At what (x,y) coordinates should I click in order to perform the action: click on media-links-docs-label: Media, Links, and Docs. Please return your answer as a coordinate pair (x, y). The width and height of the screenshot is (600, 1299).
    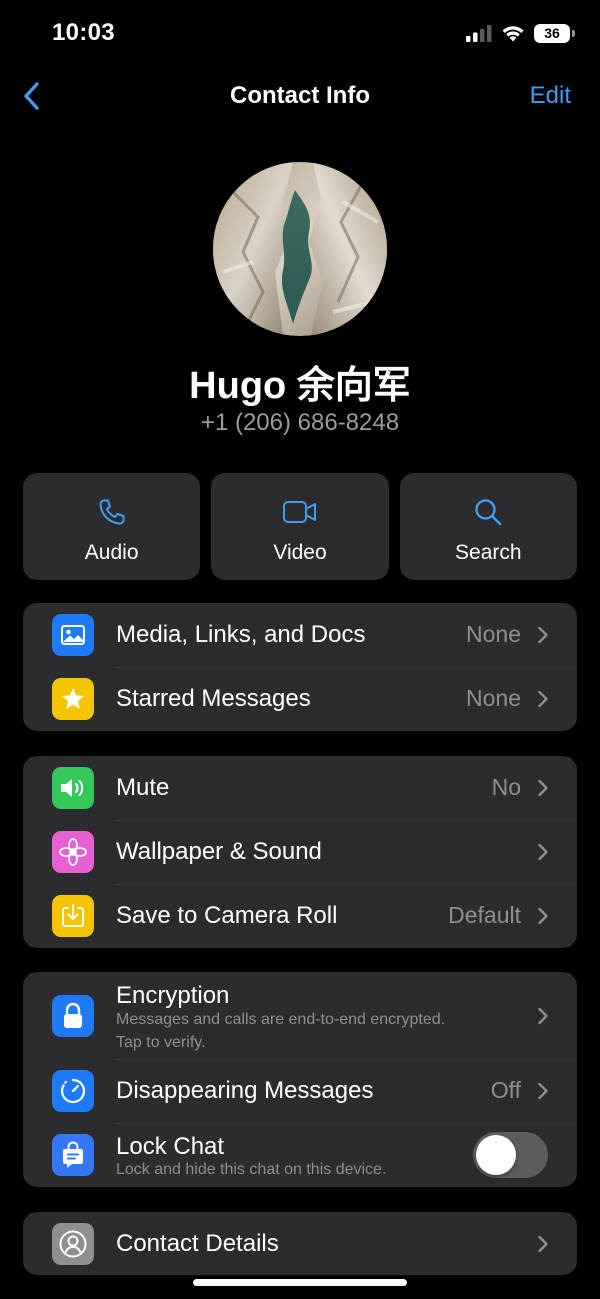
    Looking at the image, I should click on (241, 634).